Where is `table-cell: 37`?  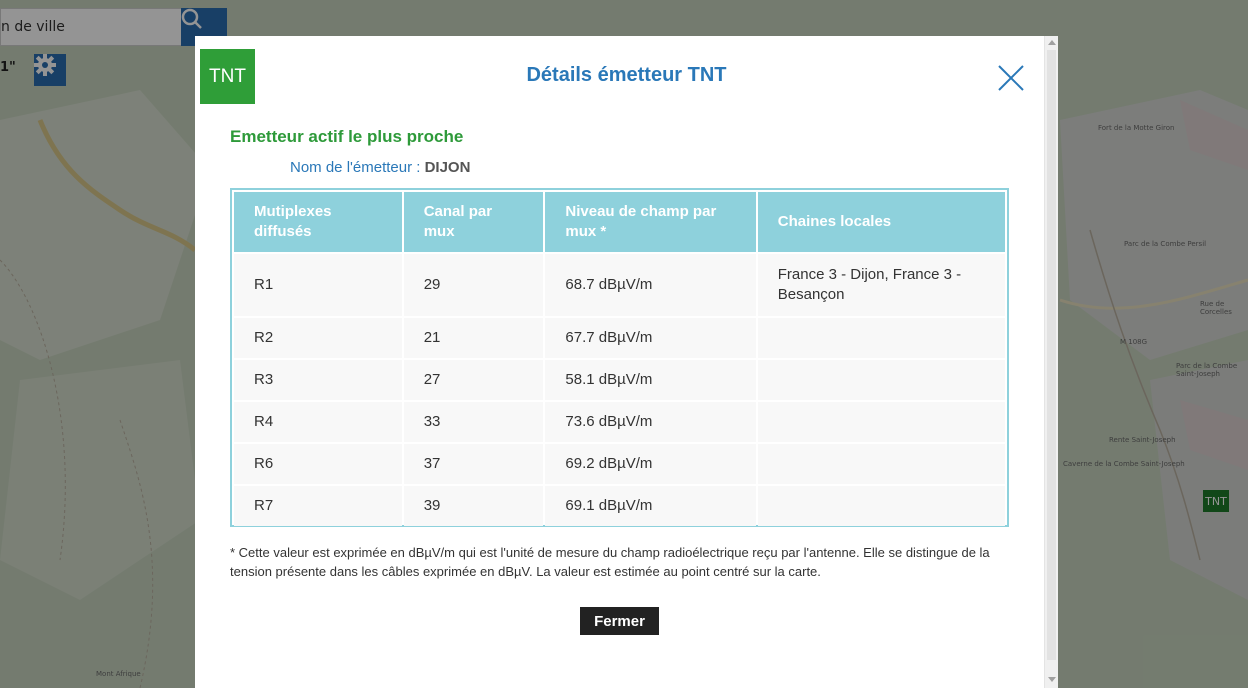
table-cell: 37 is located at coordinates (473, 464).